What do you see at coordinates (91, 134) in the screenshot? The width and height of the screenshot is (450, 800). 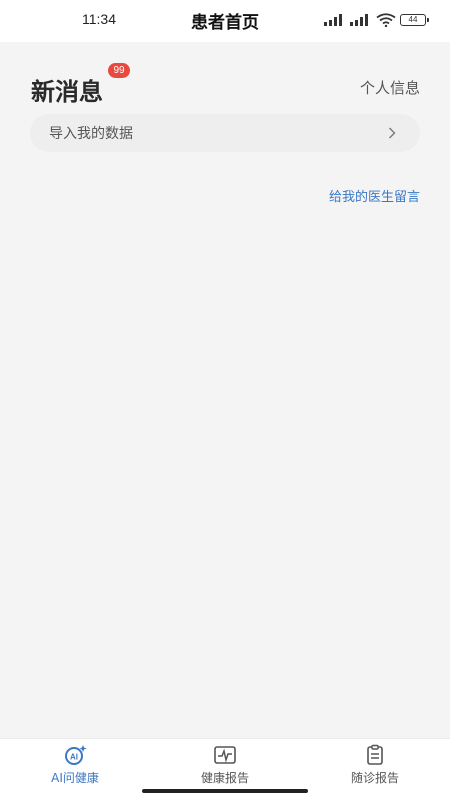 I see `import-data-label: 导入我的数据` at bounding box center [91, 134].